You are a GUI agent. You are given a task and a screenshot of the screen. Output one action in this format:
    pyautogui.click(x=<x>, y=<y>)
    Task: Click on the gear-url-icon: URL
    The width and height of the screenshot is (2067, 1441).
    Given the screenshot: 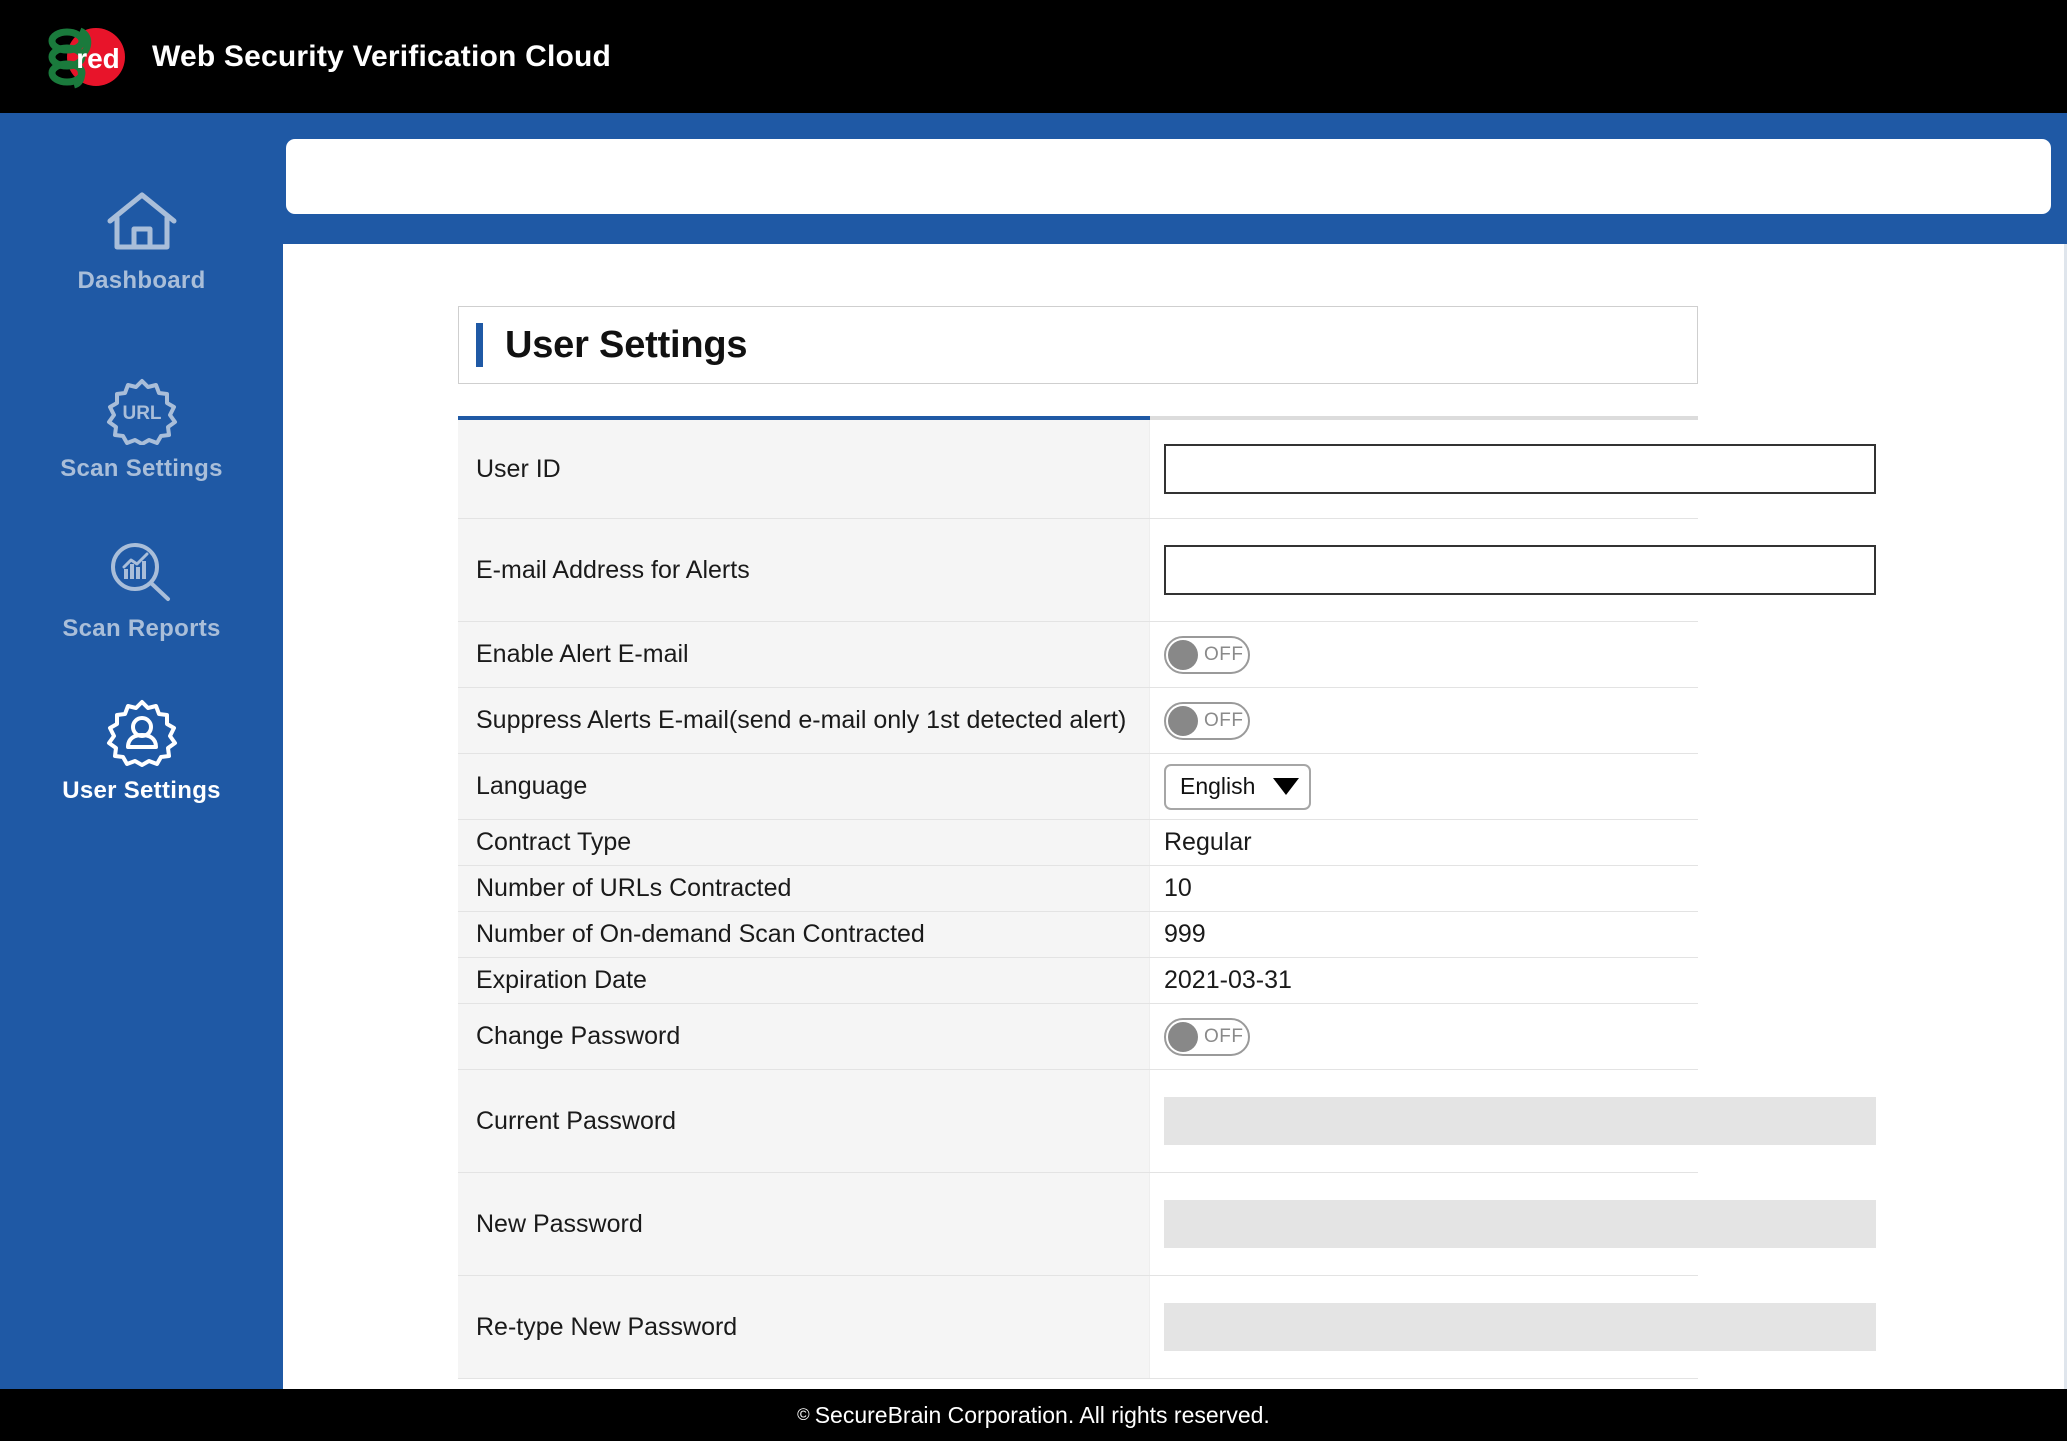 What is the action you would take?
    pyautogui.click(x=141, y=411)
    